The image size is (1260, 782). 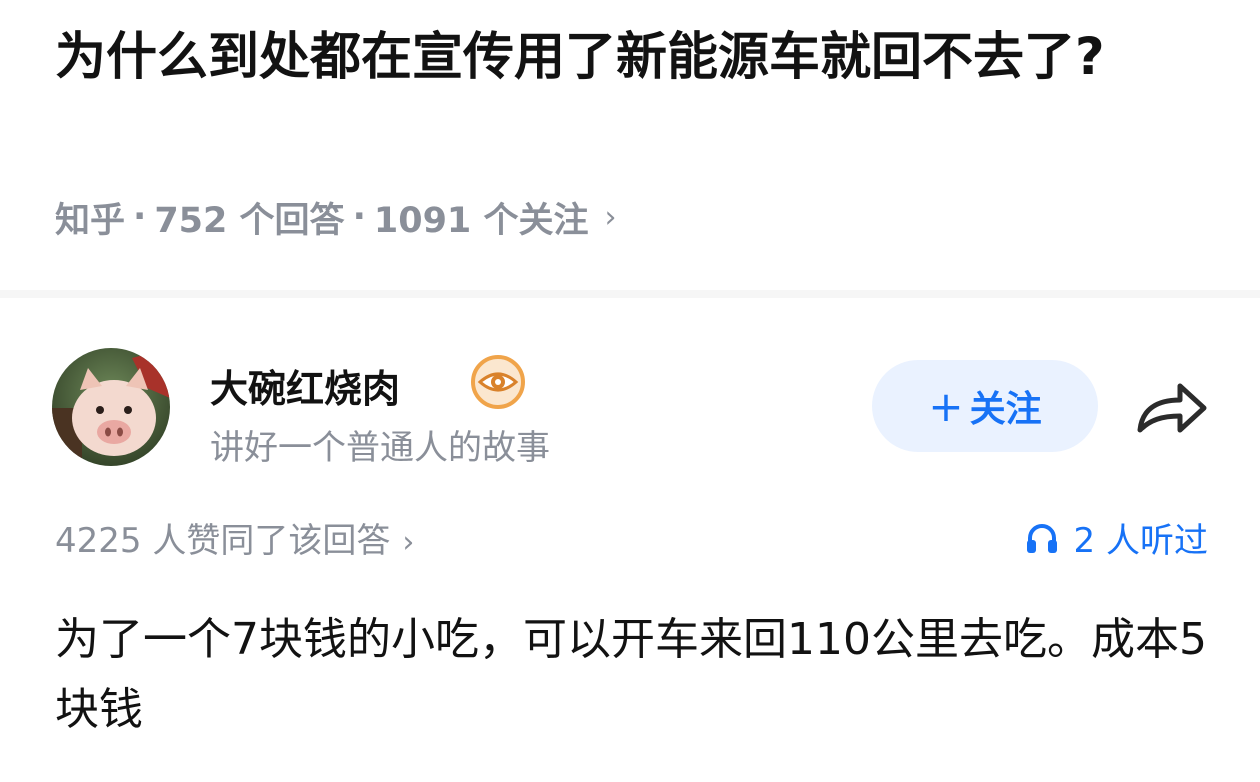 What do you see at coordinates (1140, 541) in the screenshot?
I see `listened-count: 2 人听过` at bounding box center [1140, 541].